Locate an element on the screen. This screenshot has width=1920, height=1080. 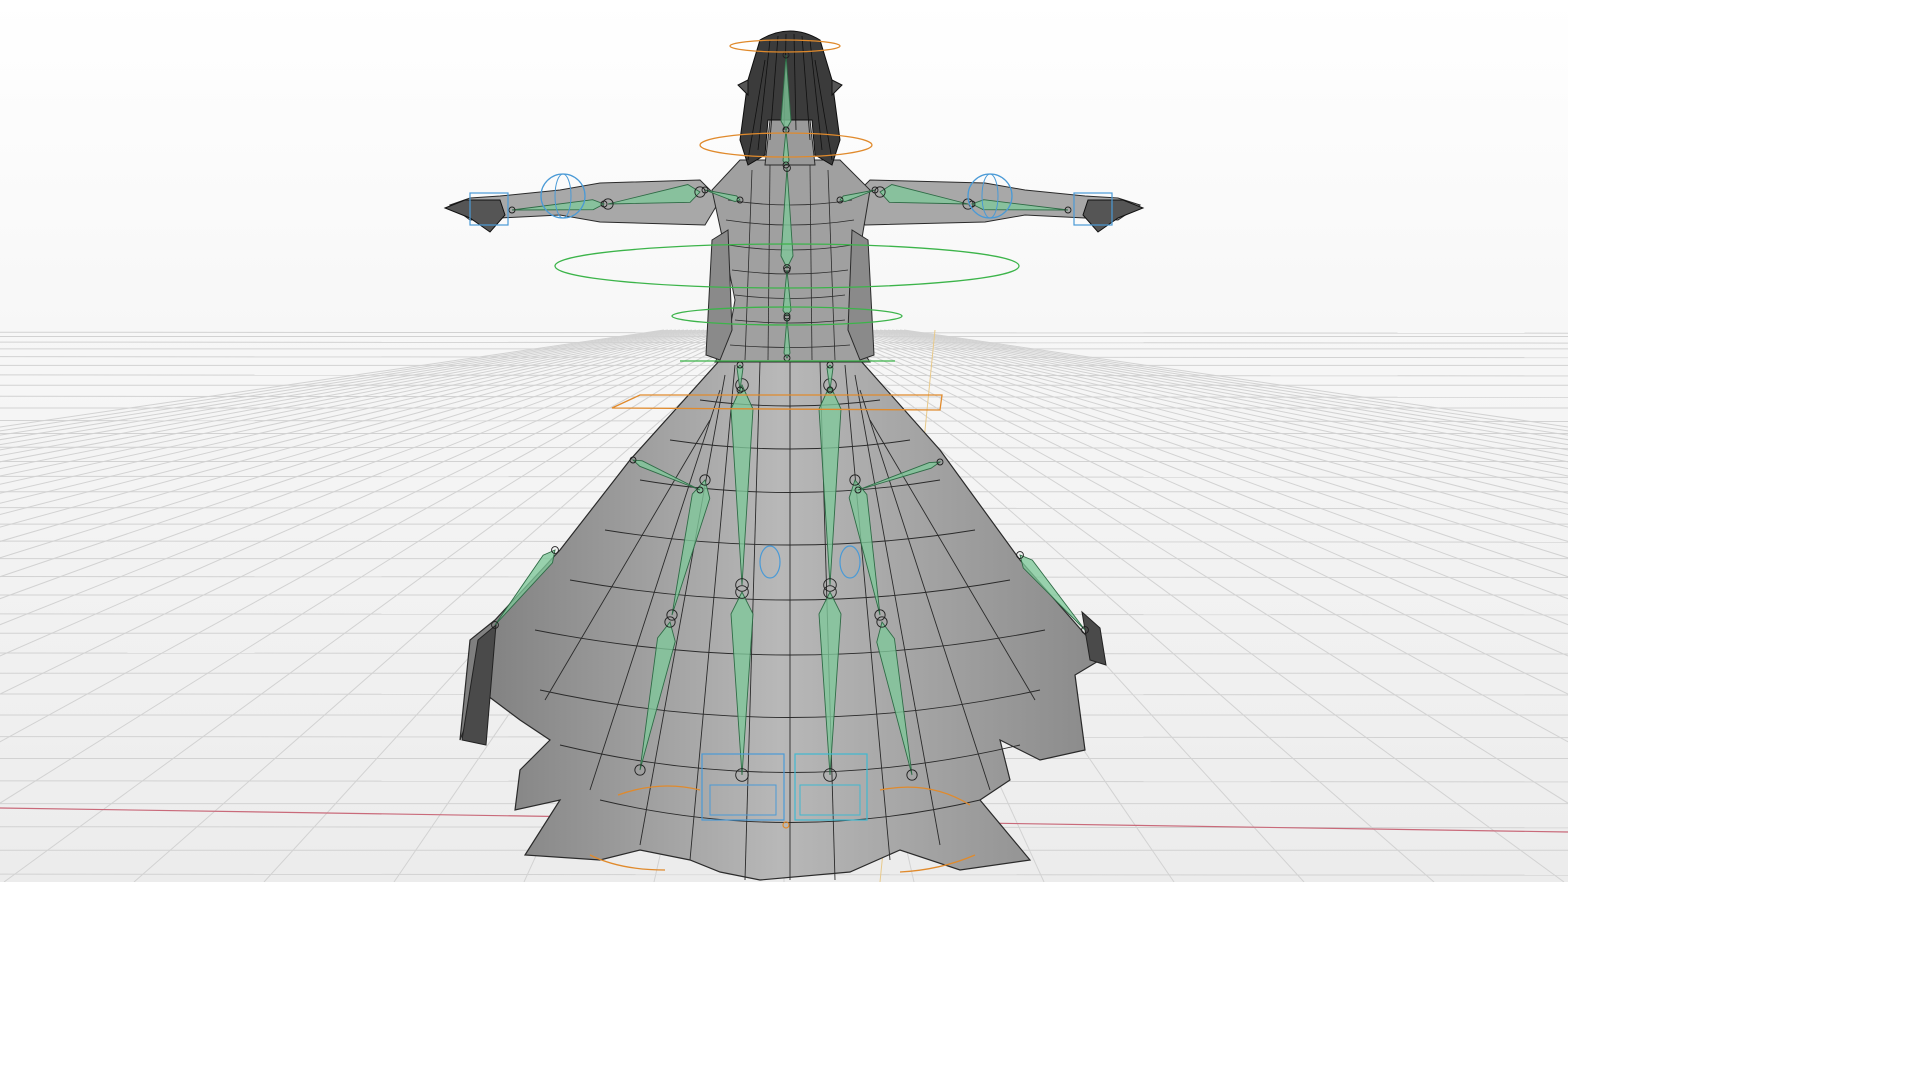
neck-mesh is located at coordinates (790, 142).